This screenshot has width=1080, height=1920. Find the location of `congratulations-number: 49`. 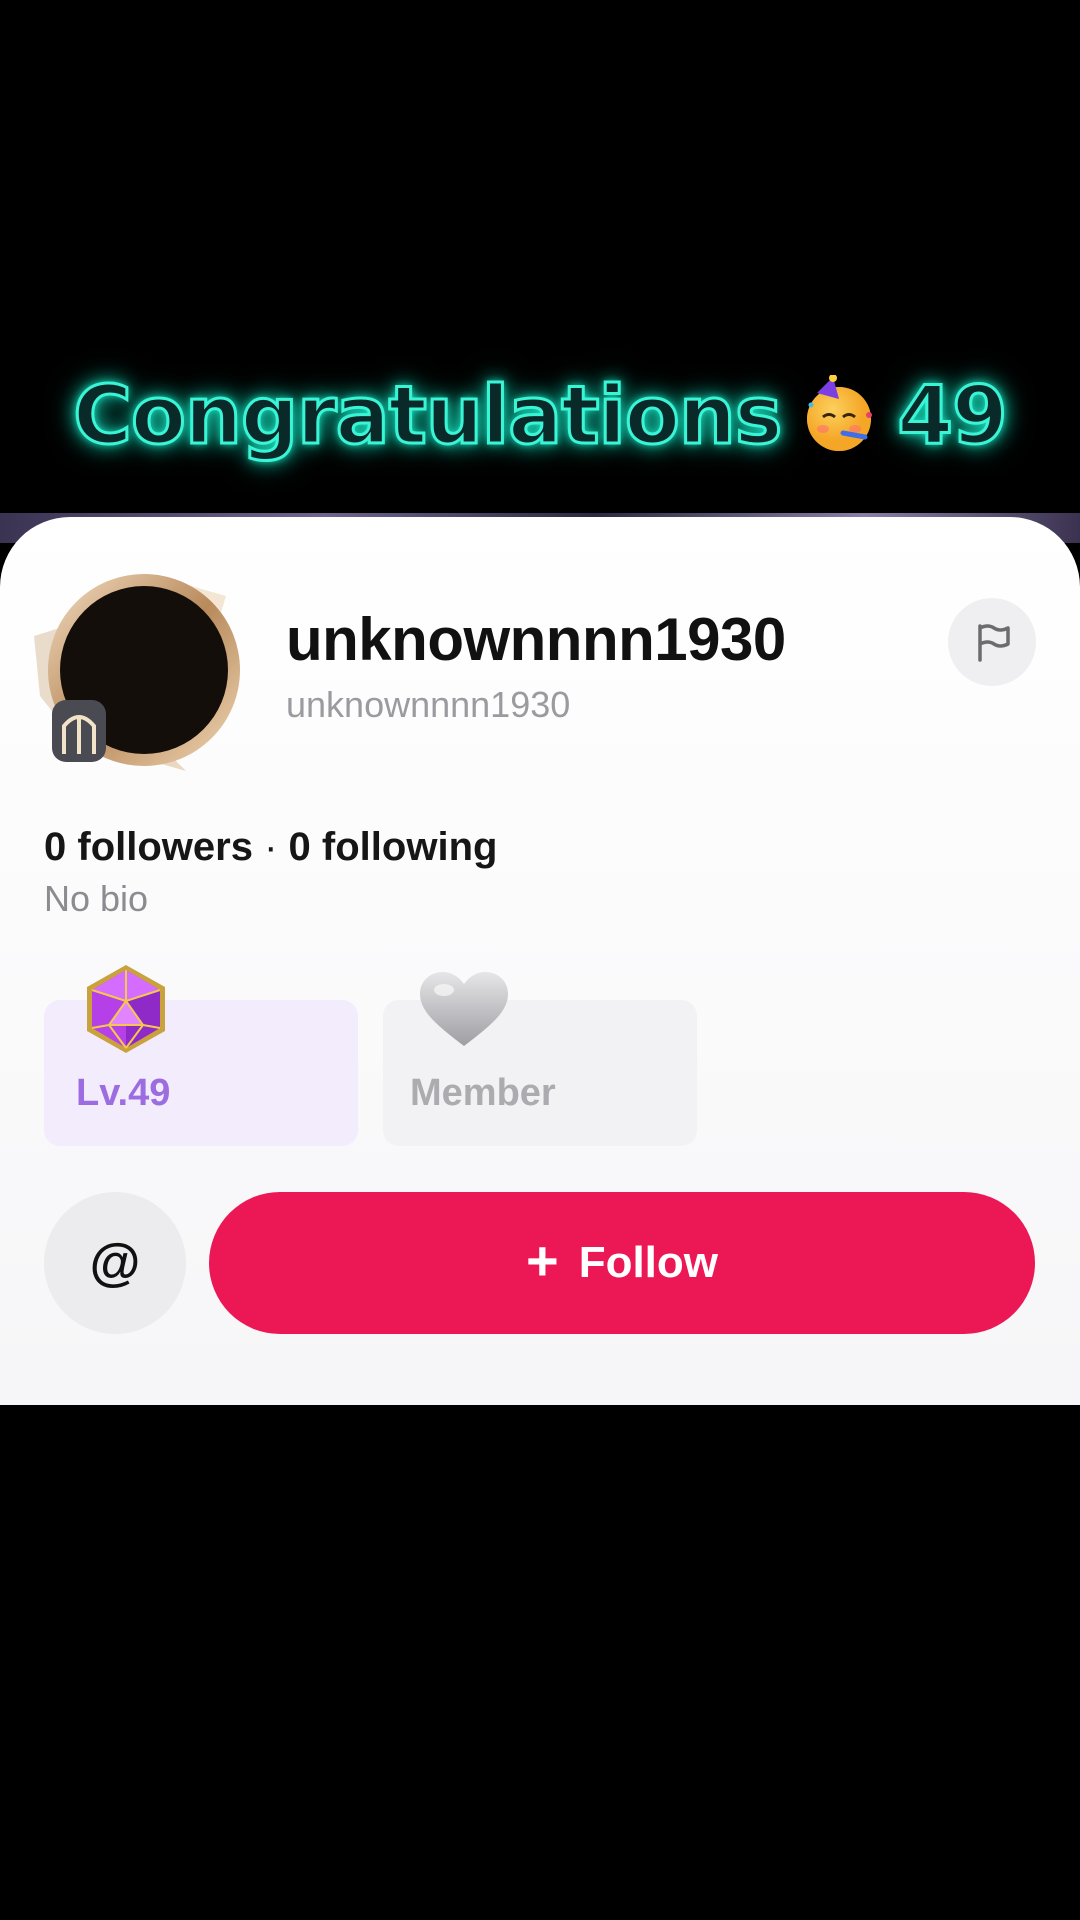

congratulations-number: 49 is located at coordinates (952, 415).